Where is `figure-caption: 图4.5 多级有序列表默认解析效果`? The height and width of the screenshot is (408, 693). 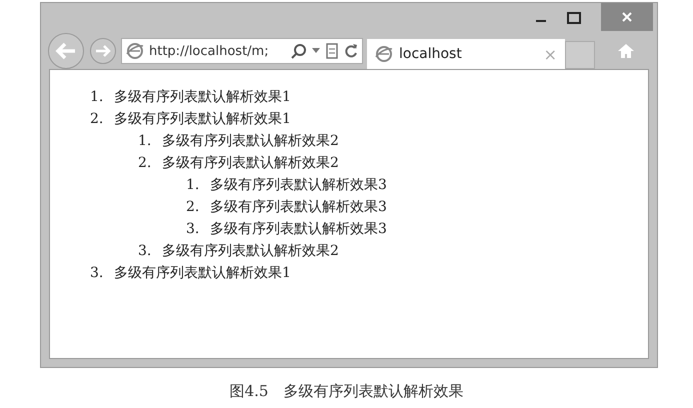 figure-caption: 图4.5 多级有序列表默认解析效果 is located at coordinates (346, 391).